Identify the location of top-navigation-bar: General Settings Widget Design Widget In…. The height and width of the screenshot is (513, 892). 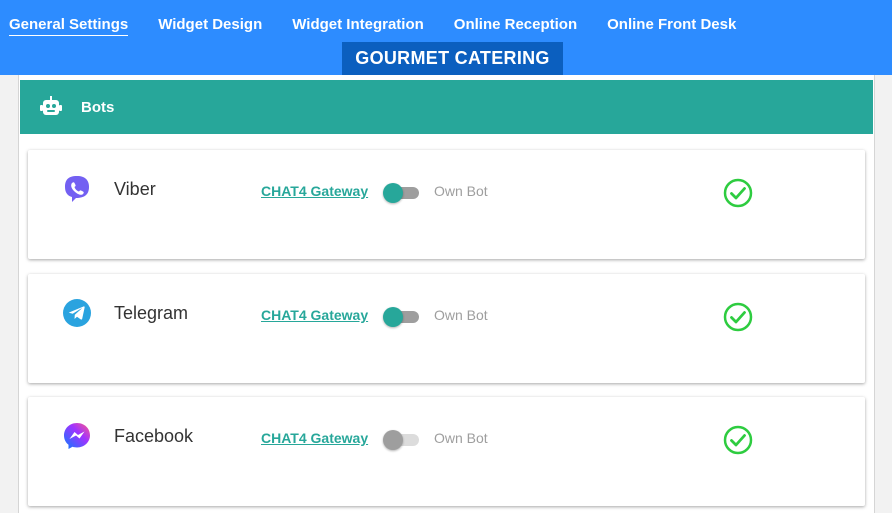
(446, 37).